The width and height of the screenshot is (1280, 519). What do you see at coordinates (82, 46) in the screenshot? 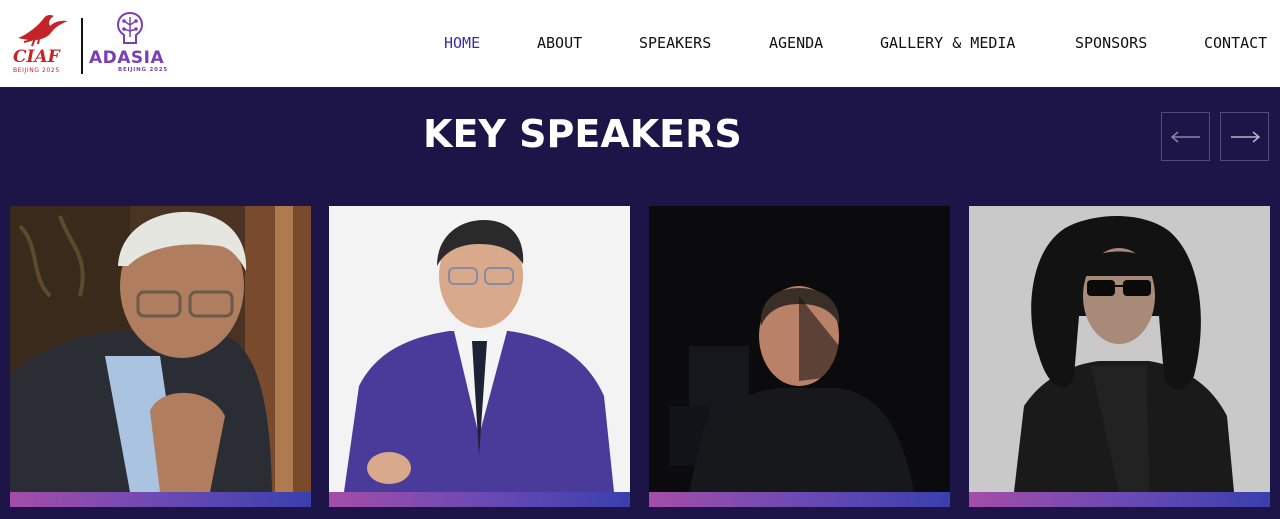
I see `logo-divider` at bounding box center [82, 46].